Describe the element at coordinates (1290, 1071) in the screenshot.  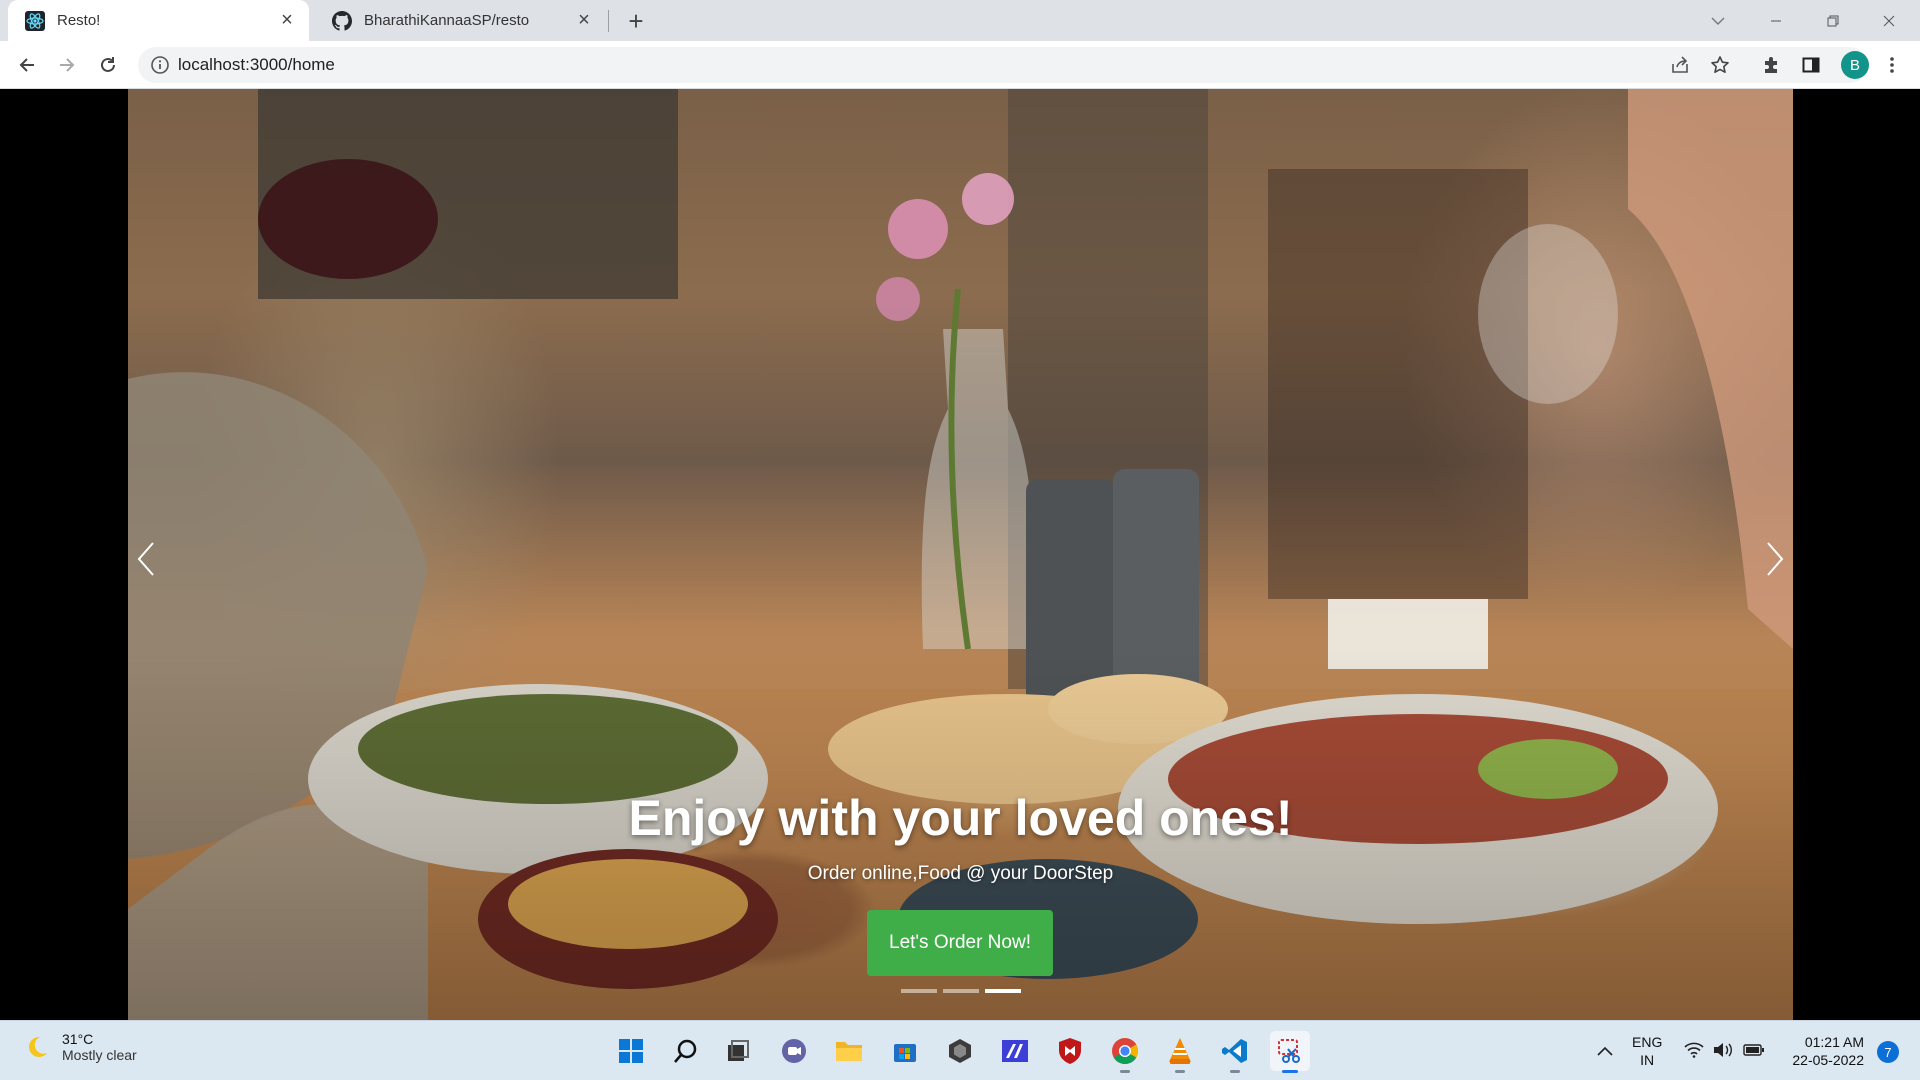
I see `running-indicator-active` at that location.